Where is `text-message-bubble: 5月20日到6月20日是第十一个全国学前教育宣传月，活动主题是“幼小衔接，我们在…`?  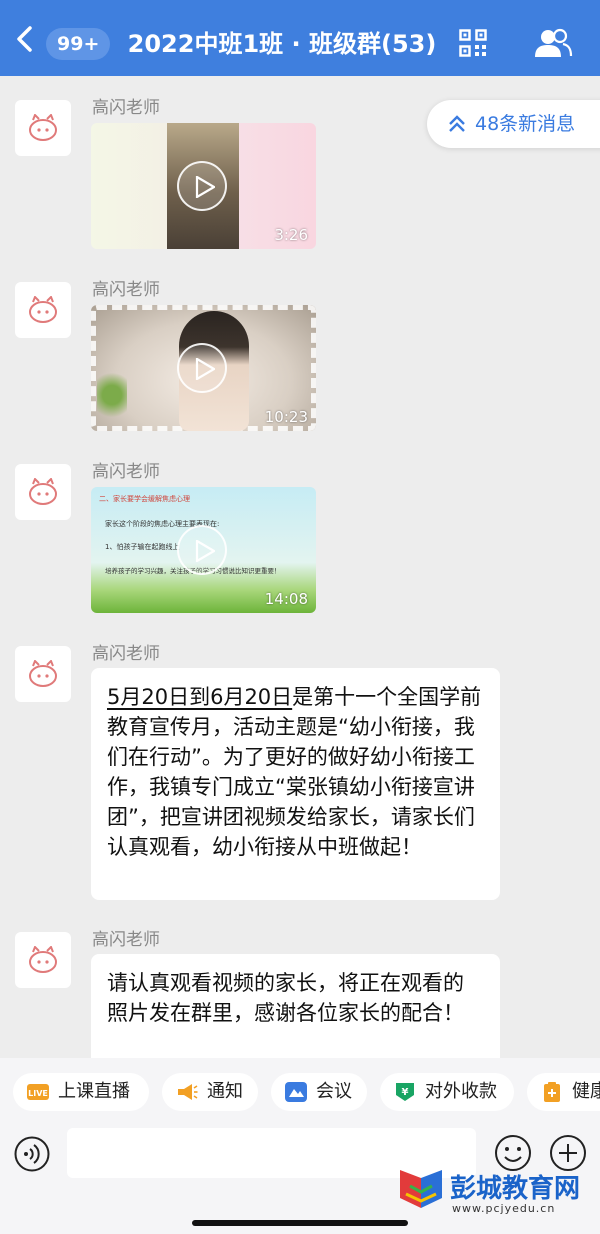 text-message-bubble: 5月20日到6月20日是第十一个全国学前教育宣传月，活动主题是“幼小衔接，我们在… is located at coordinates (295, 784).